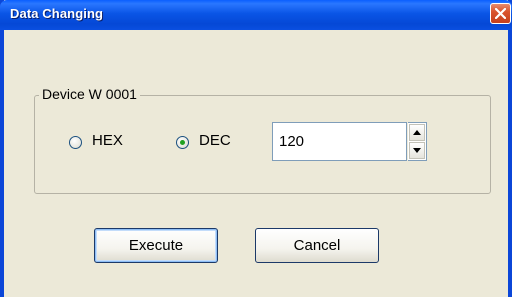  Describe the element at coordinates (107, 140) in the screenshot. I see `hex-radio-label: HEX` at that location.